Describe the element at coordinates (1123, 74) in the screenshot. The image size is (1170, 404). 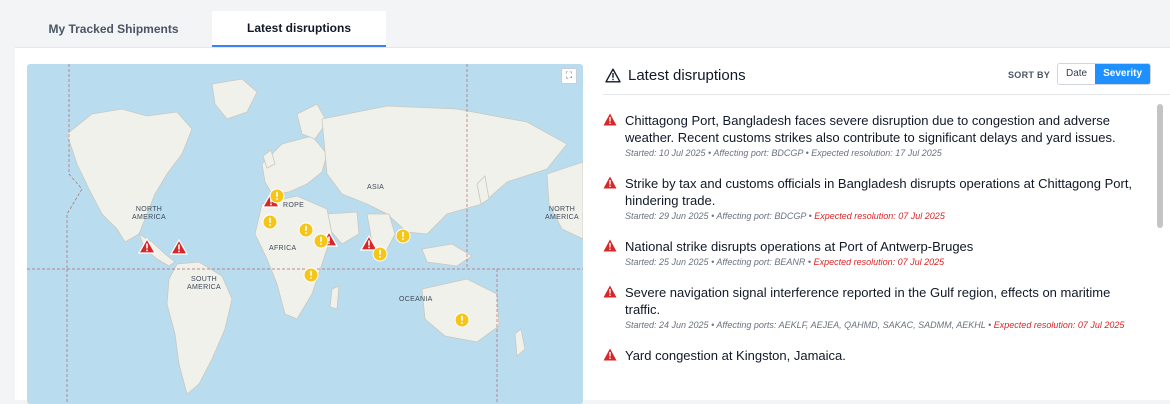
I see `sort-severity-button: Severity` at that location.